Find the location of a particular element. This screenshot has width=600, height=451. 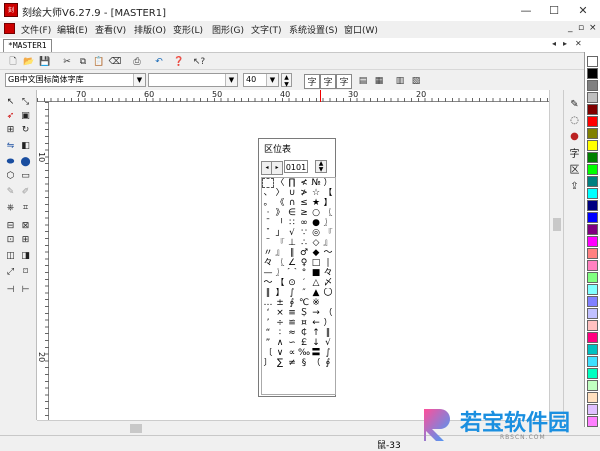

grid-cell: ￡ is located at coordinates (304, 343).